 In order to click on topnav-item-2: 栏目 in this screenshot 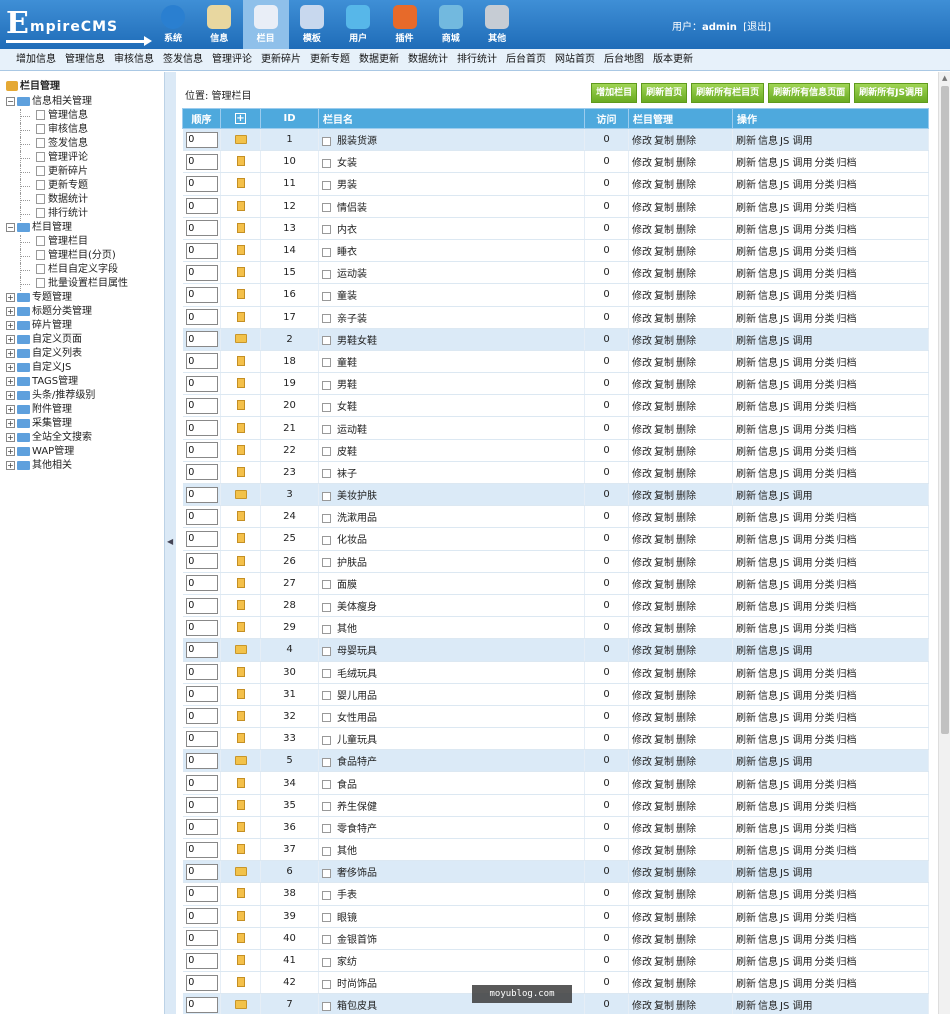, I will do `click(265, 24)`.